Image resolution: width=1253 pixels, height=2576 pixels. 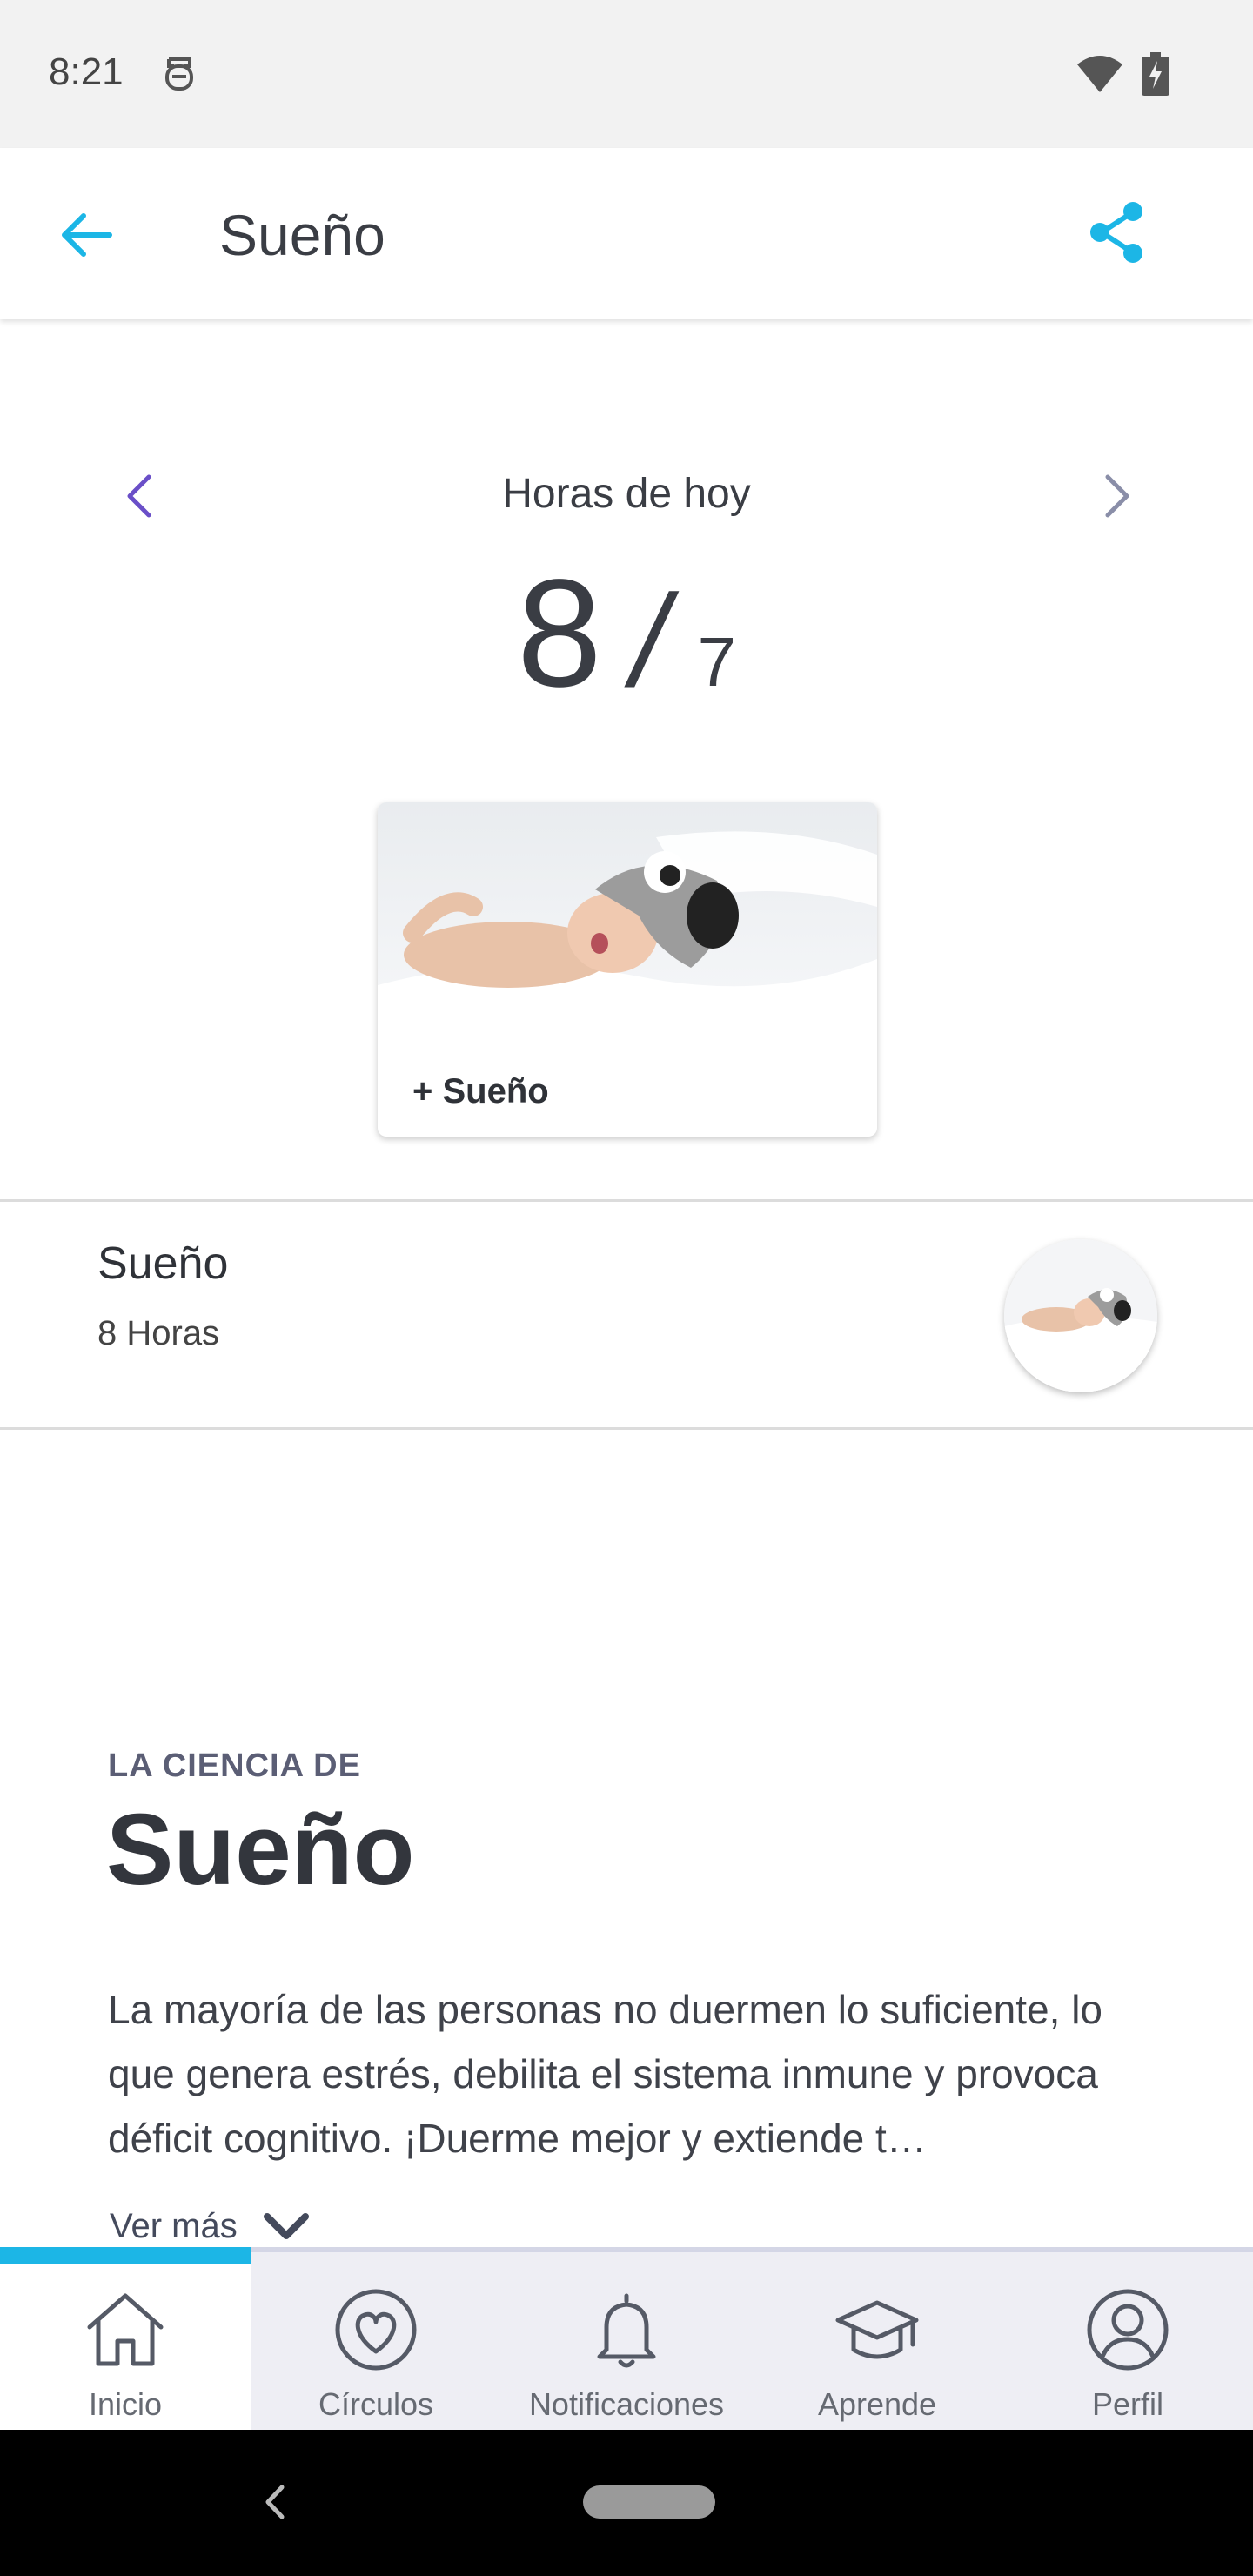 What do you see at coordinates (86, 71) in the screenshot?
I see `status-time: 8:21` at bounding box center [86, 71].